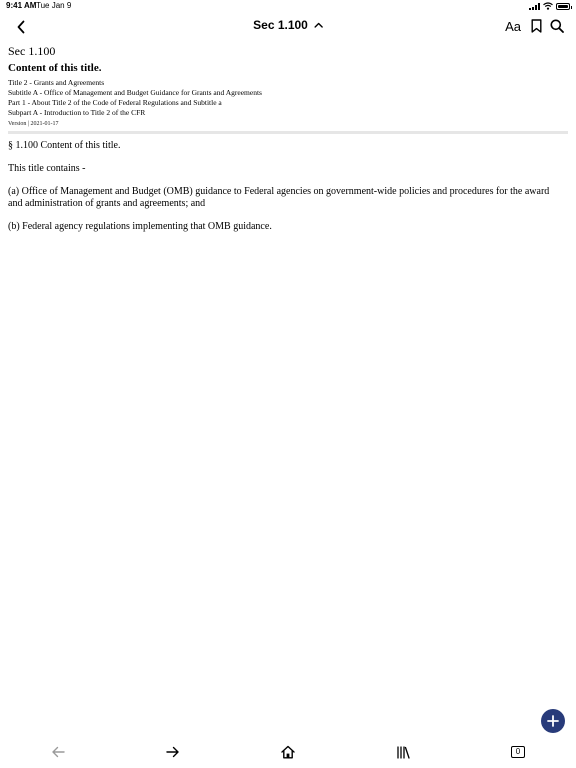 Image resolution: width=576 pixels, height=768 pixels. I want to click on search-button, so click(557, 26).